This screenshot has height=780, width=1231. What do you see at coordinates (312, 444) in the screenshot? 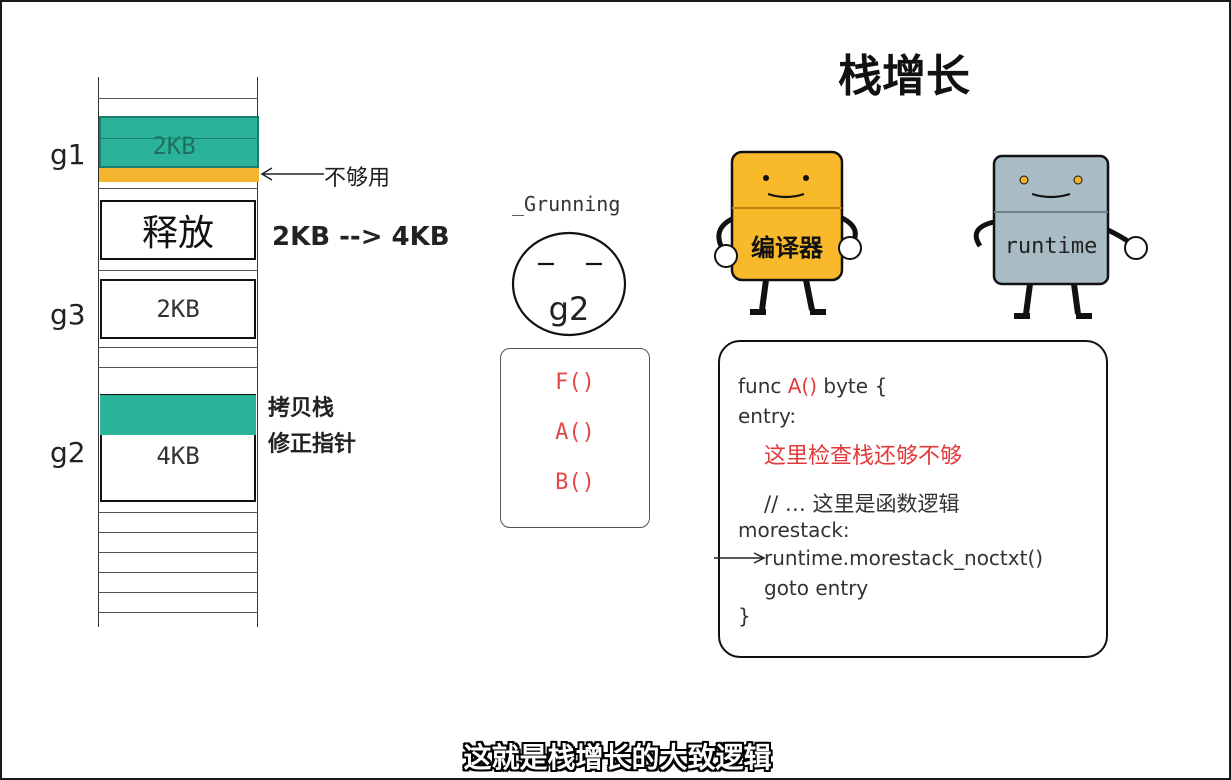
I see `copy-note-line2: 修正指针` at bounding box center [312, 444].